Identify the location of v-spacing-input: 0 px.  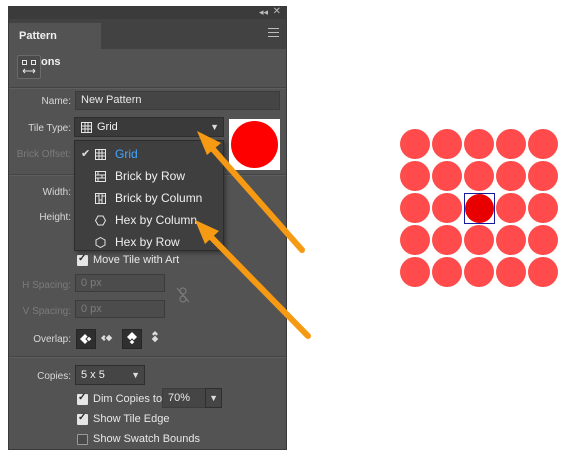
(120, 309).